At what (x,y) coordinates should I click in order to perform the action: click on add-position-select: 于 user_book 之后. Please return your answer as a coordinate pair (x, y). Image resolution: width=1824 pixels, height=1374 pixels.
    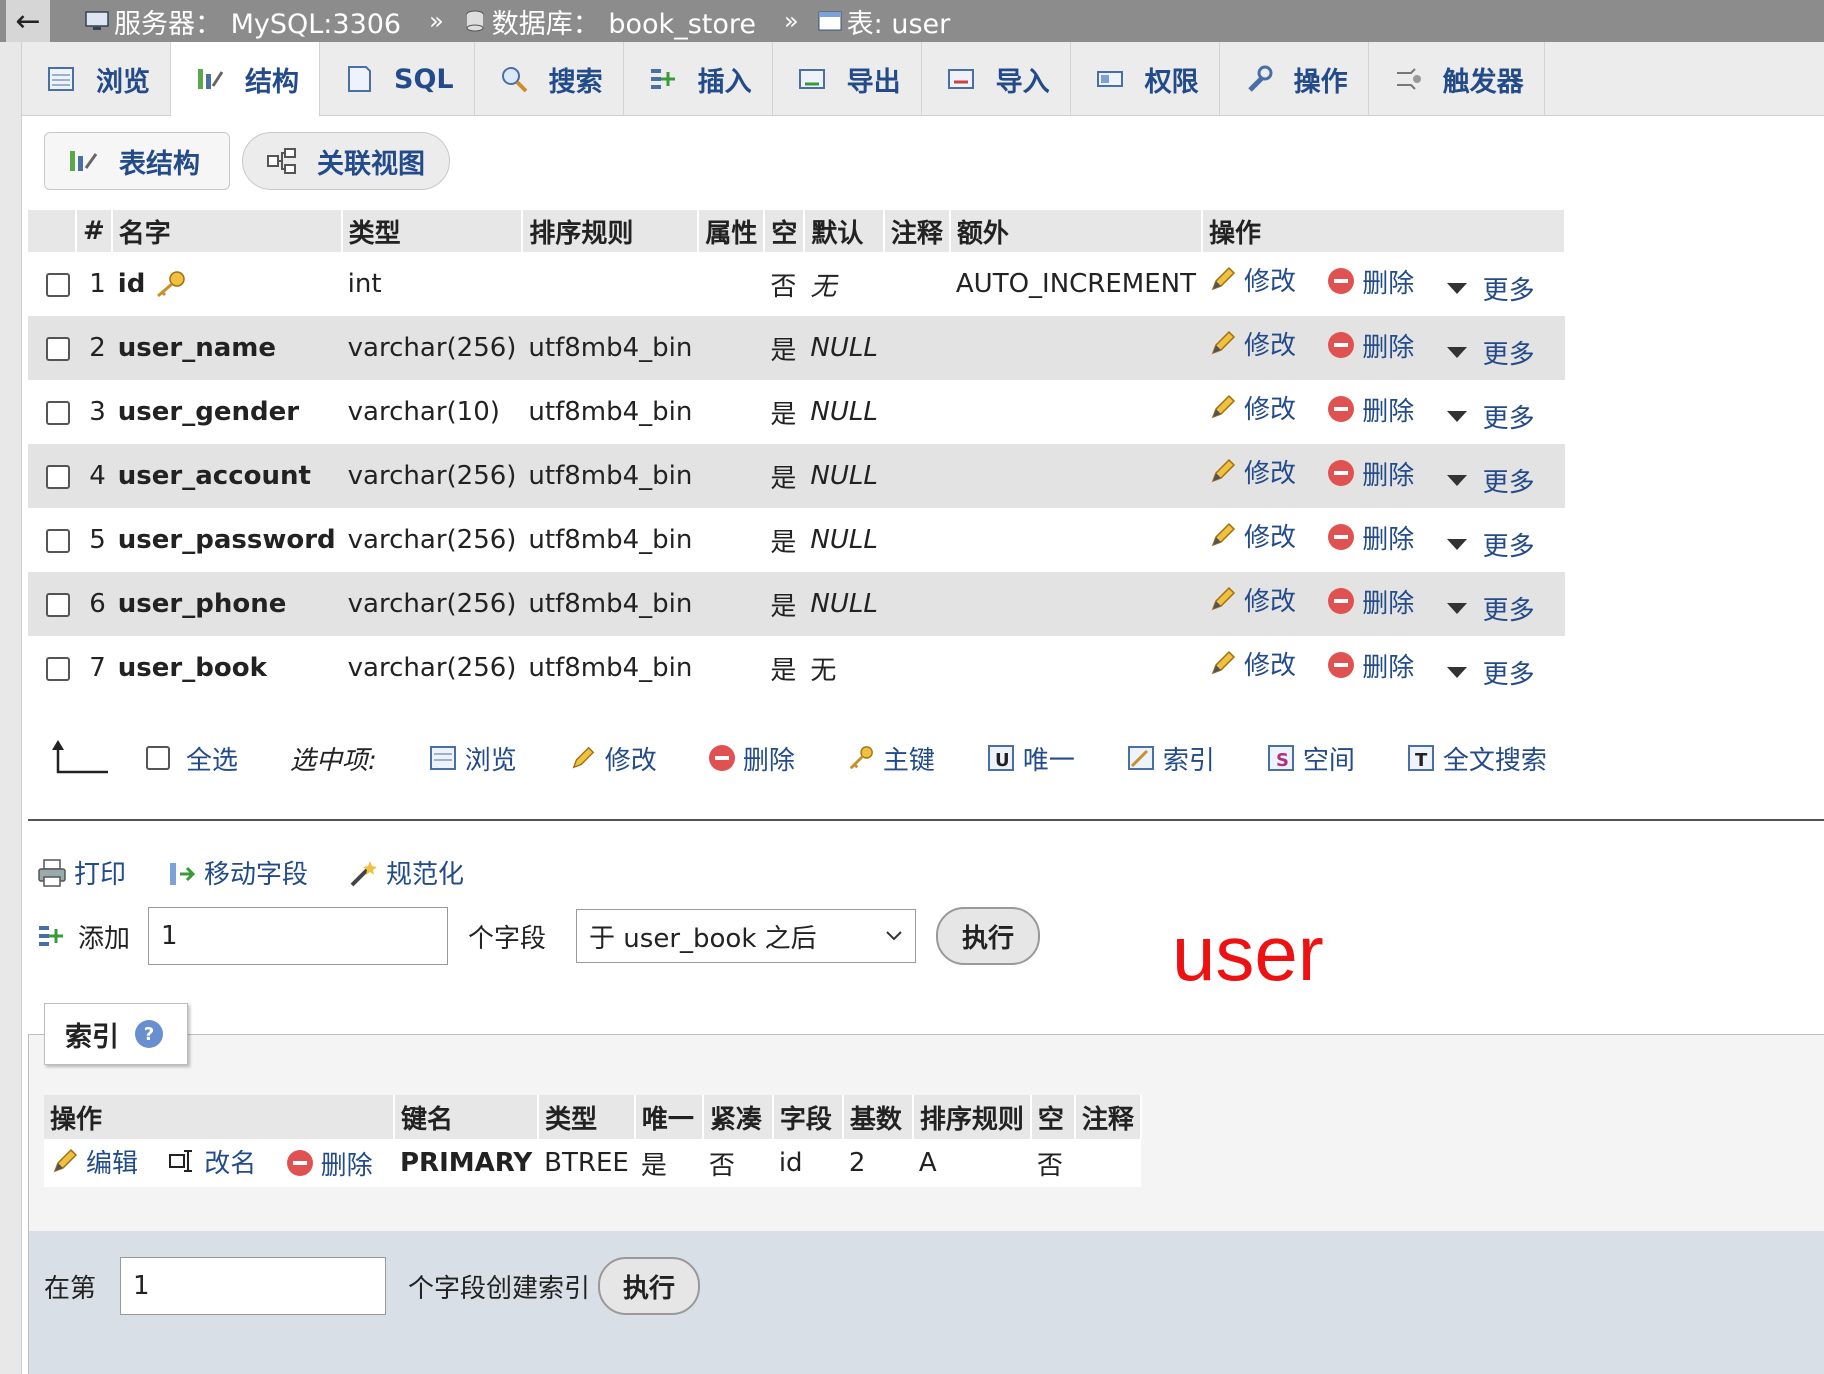
    Looking at the image, I should click on (746, 936).